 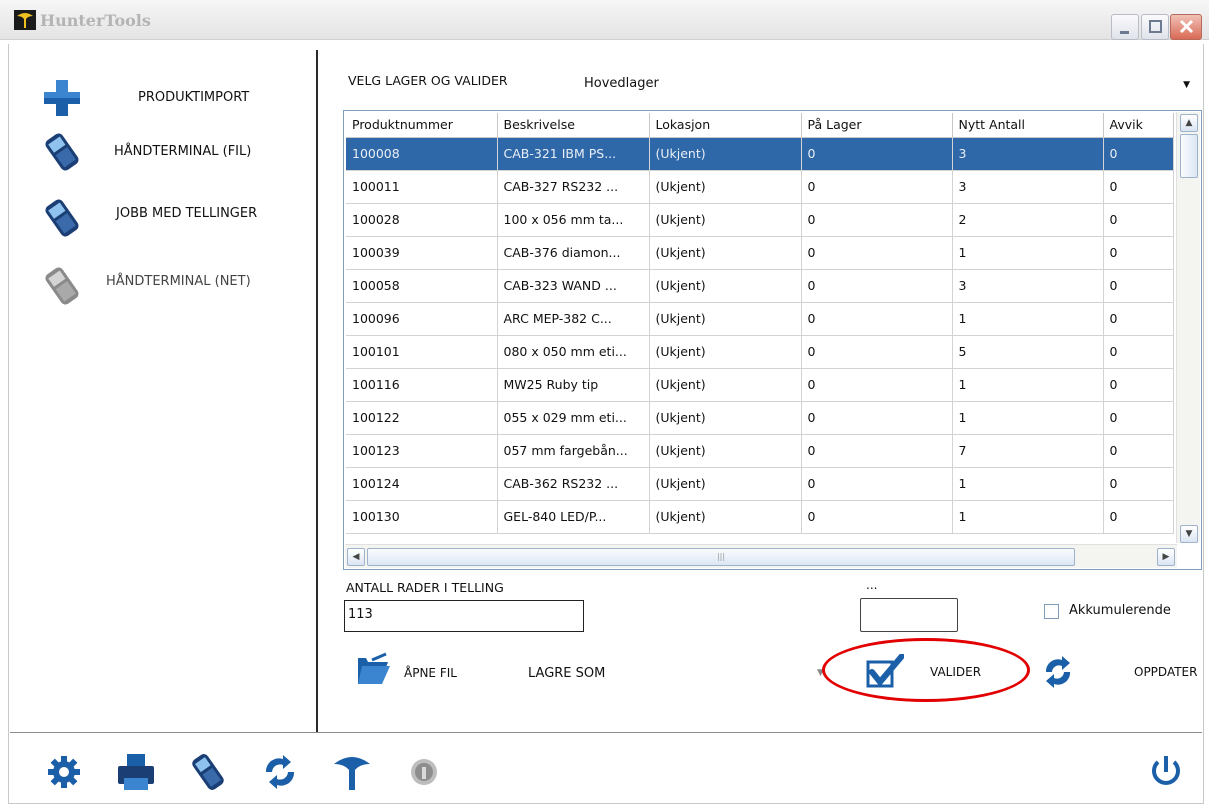 I want to click on warehouse-selected-value: Hovedlager, so click(x=621, y=83).